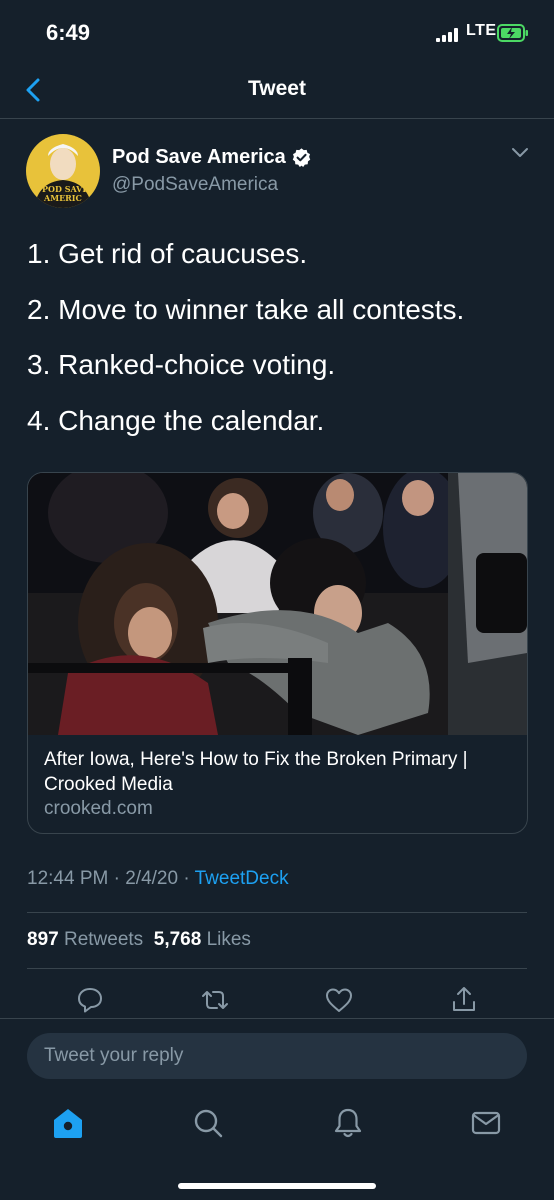  Describe the element at coordinates (68, 878) in the screenshot. I see `tweet-time: 12:44 PM` at that location.